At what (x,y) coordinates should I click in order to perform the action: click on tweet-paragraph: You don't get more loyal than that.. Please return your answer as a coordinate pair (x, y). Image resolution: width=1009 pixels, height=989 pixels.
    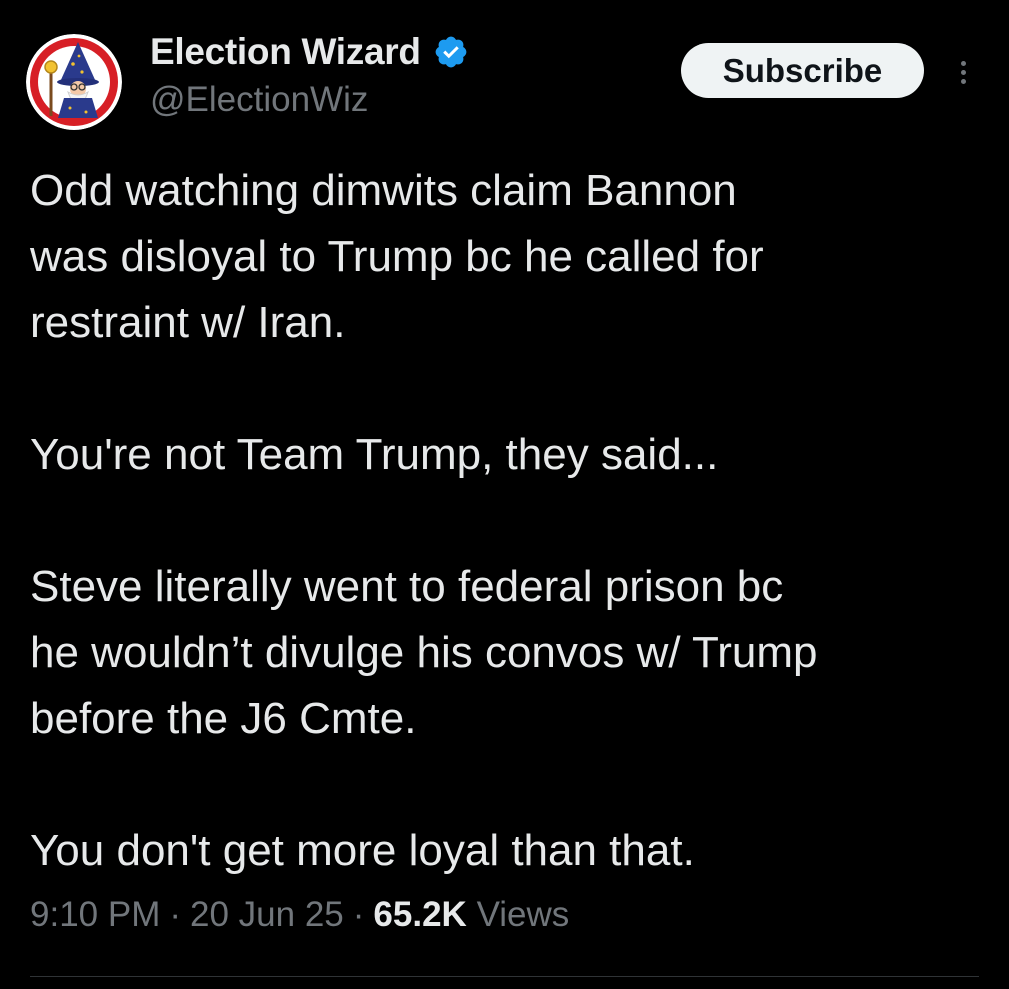
    Looking at the image, I should click on (362, 850).